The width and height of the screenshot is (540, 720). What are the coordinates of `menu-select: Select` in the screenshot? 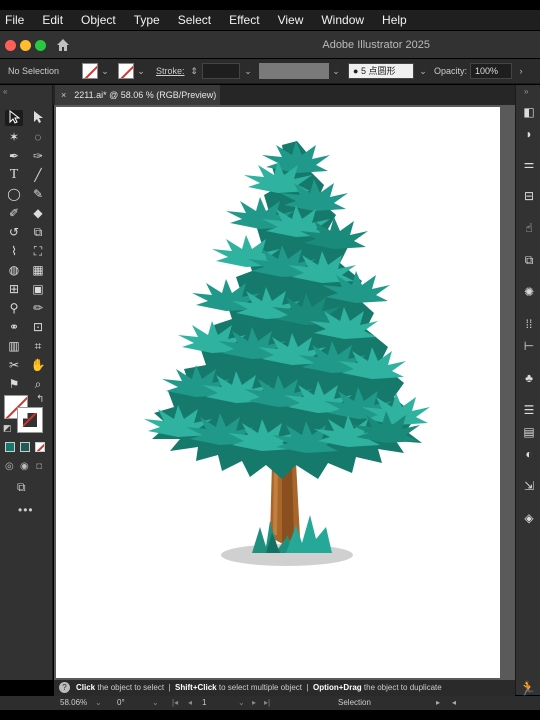 It's located at (194, 20).